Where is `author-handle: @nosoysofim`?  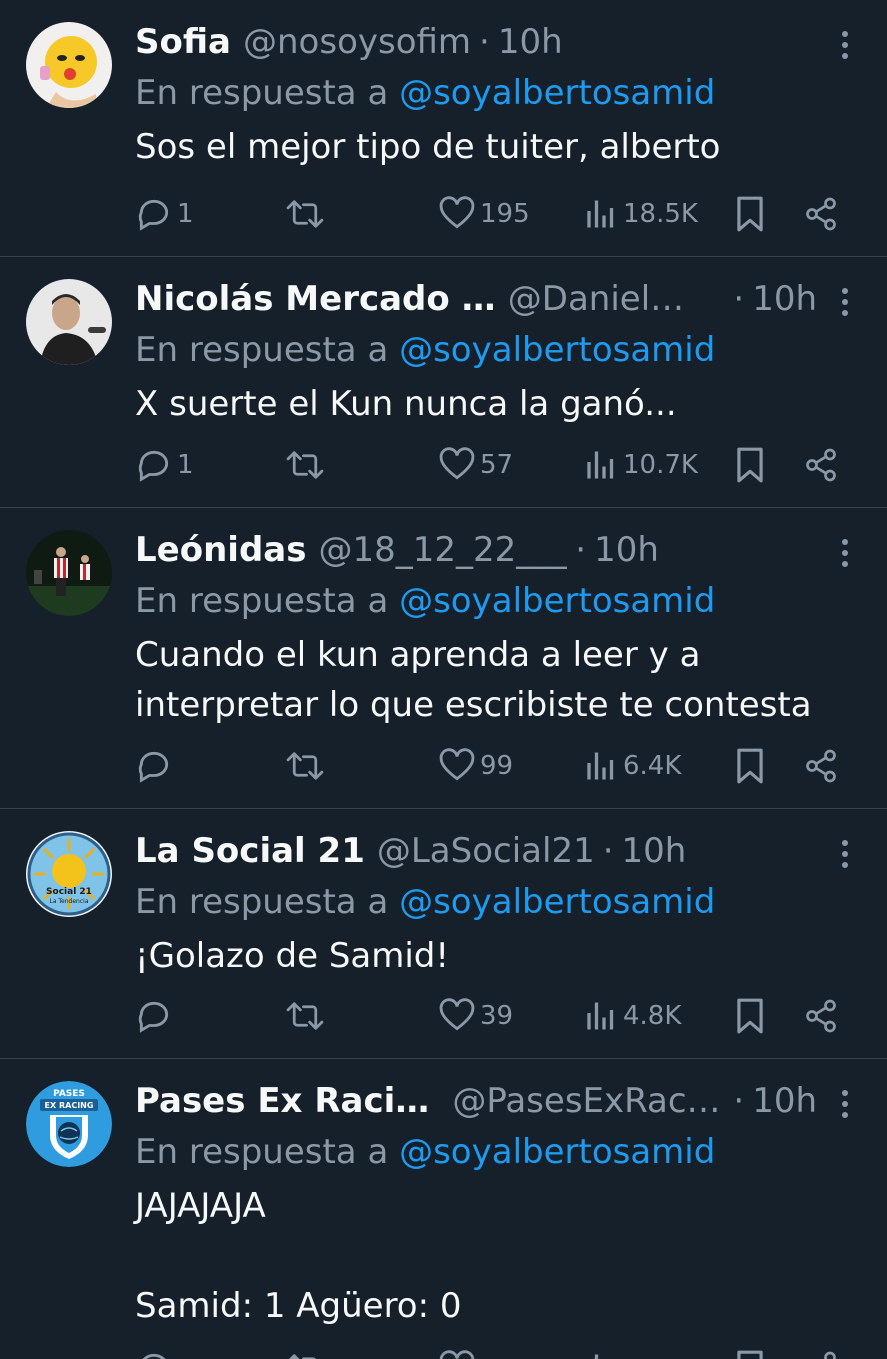 author-handle: @nosoysofim is located at coordinates (357, 42).